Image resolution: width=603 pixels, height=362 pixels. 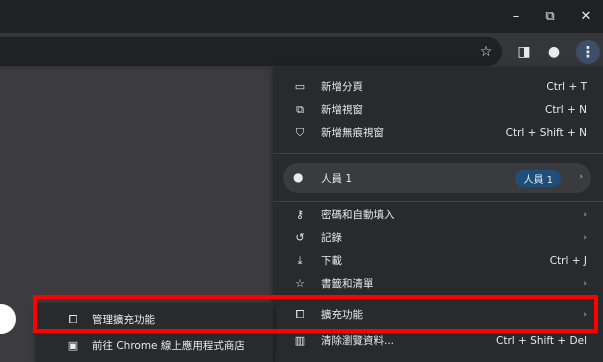 What do you see at coordinates (438, 109) in the screenshot?
I see `menu-item-new-window: ⧉ 新增視窗 Ctrl + N` at bounding box center [438, 109].